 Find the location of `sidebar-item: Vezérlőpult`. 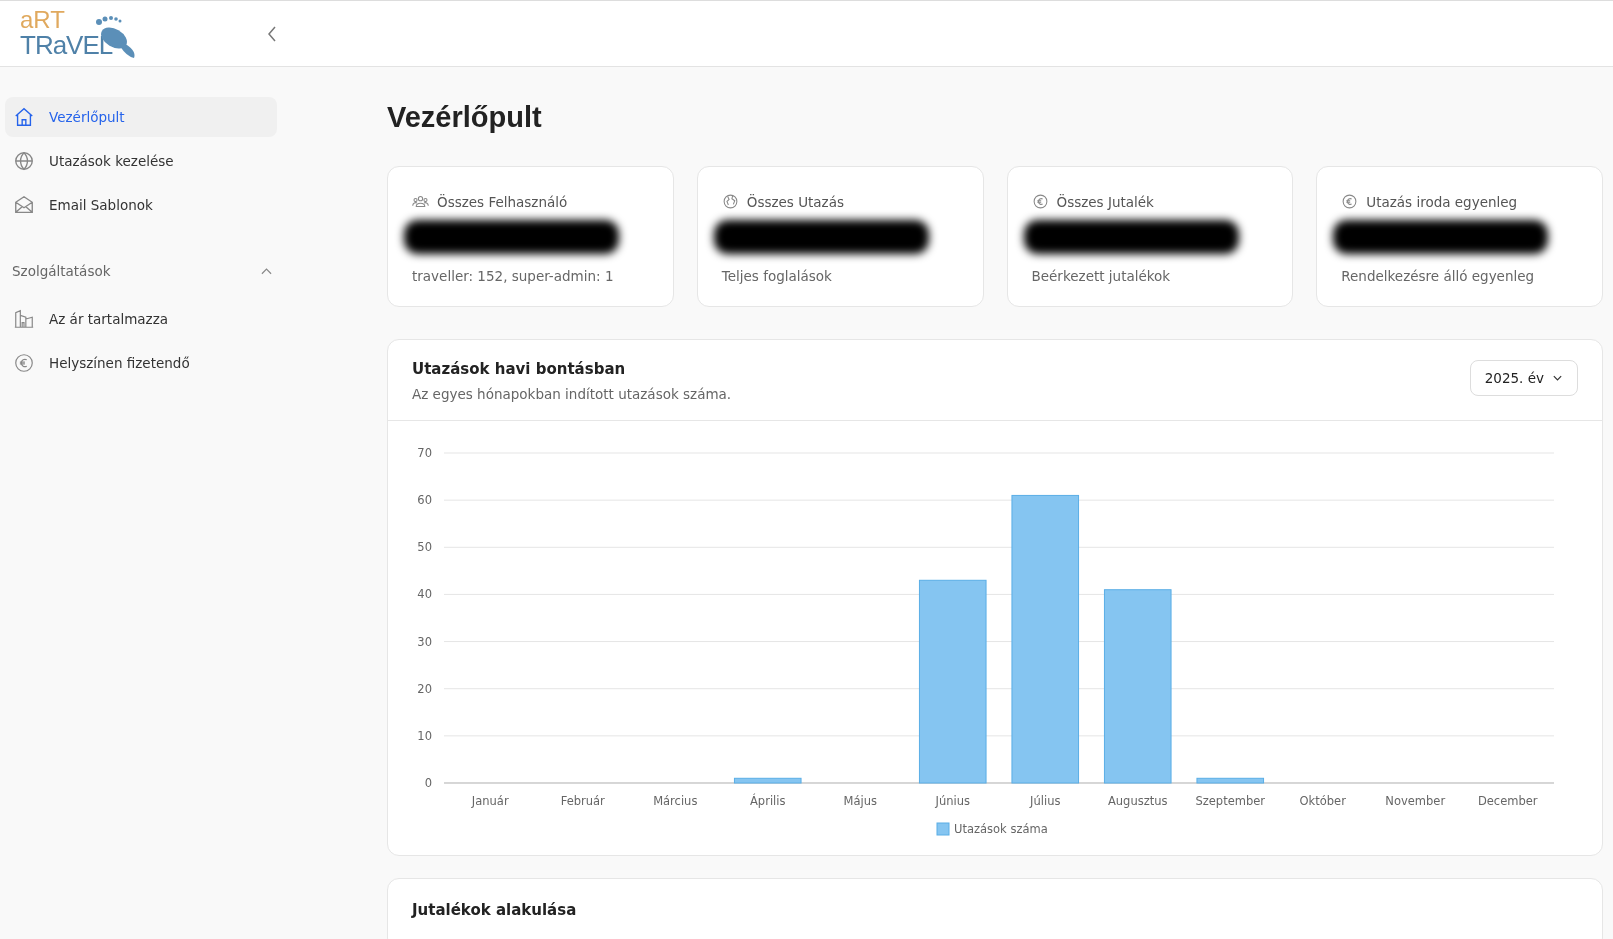

sidebar-item: Vezérlőpult is located at coordinates (141, 117).